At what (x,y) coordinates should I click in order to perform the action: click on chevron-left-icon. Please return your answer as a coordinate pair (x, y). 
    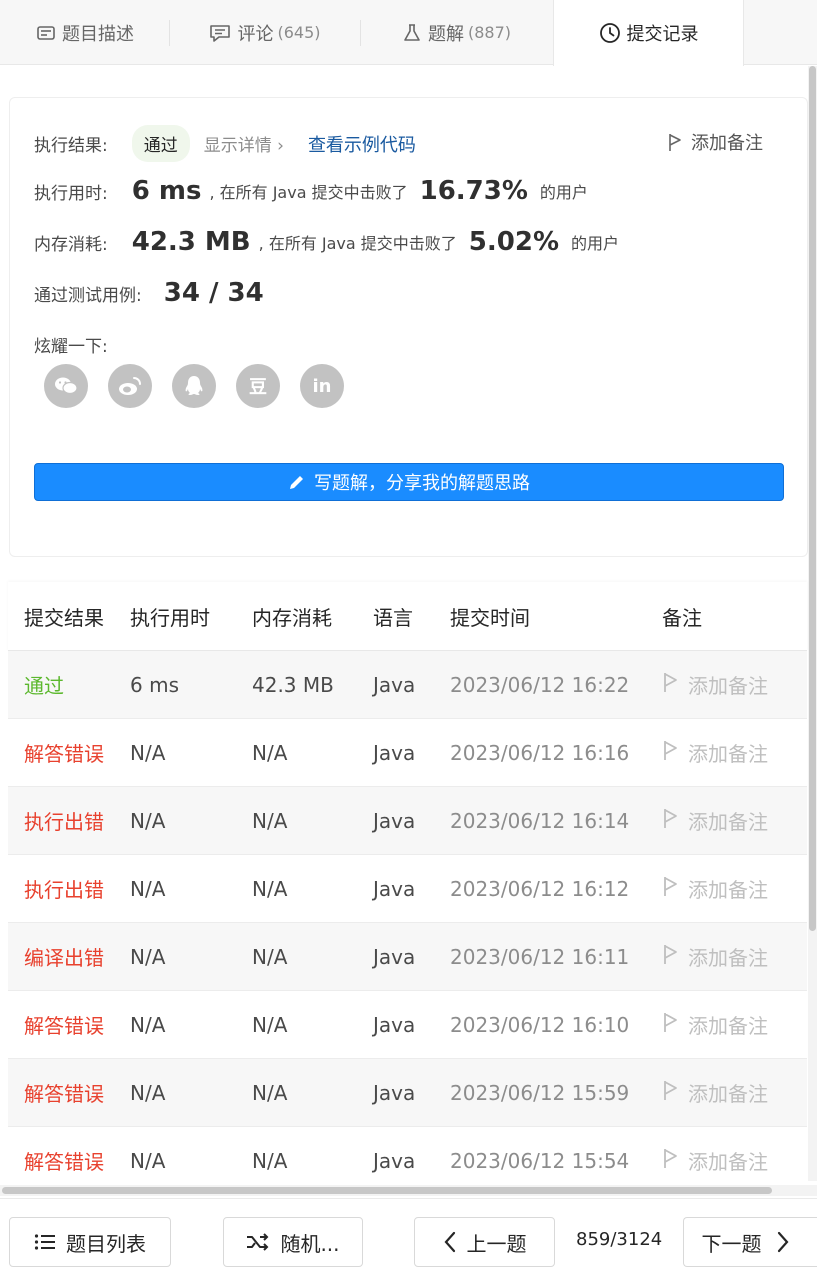
    Looking at the image, I should click on (449, 1242).